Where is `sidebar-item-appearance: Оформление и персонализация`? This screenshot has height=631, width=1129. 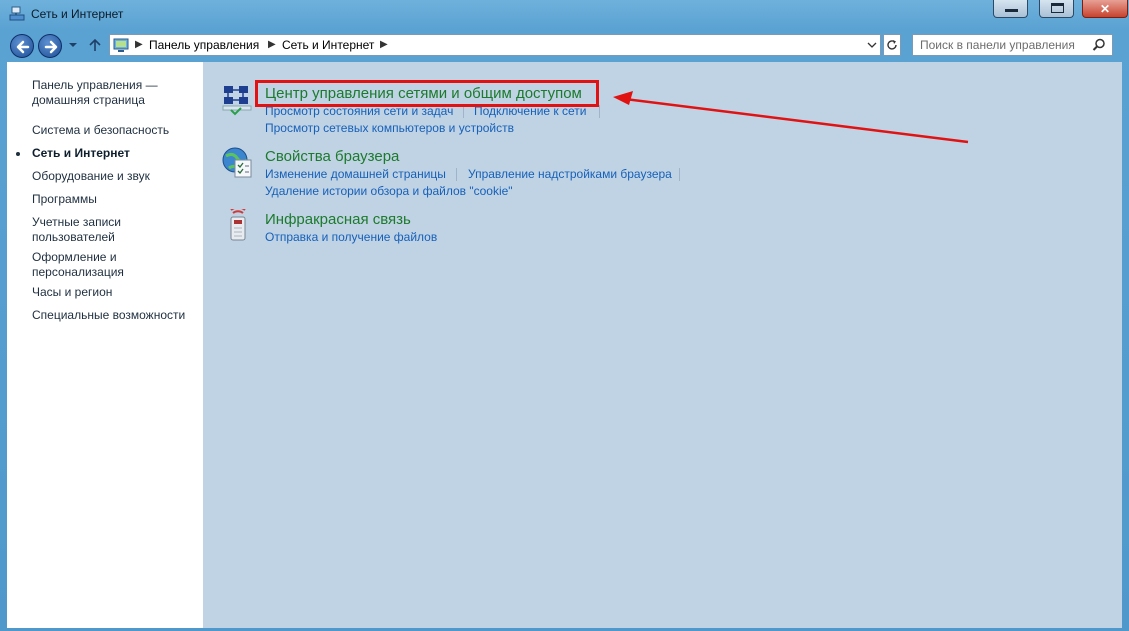
sidebar-item-appearance: Оформление и персонализация is located at coordinates (87, 265).